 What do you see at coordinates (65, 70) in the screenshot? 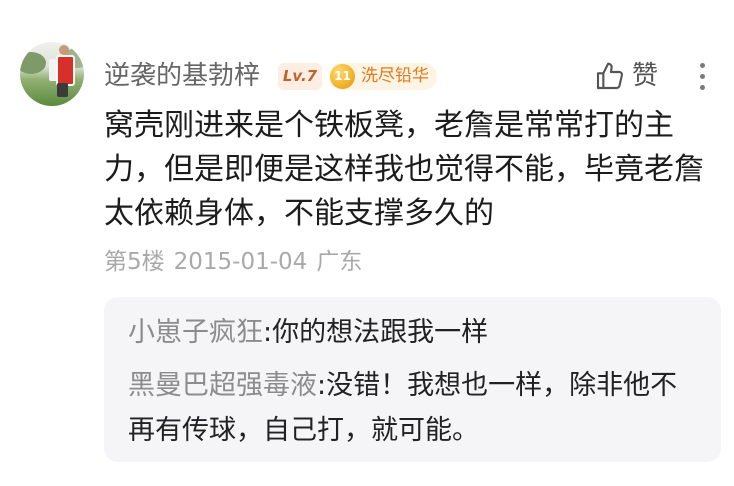
I see `avatar-figure-body` at bounding box center [65, 70].